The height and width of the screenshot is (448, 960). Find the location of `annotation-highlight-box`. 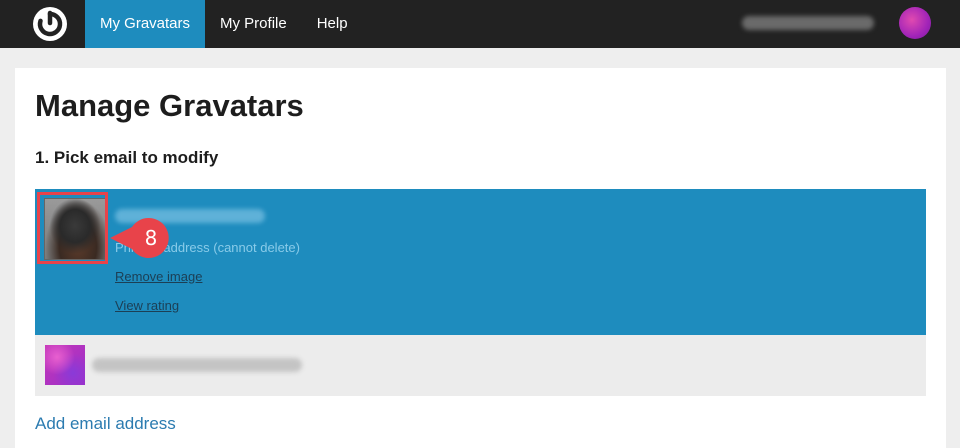

annotation-highlight-box is located at coordinates (72, 228).